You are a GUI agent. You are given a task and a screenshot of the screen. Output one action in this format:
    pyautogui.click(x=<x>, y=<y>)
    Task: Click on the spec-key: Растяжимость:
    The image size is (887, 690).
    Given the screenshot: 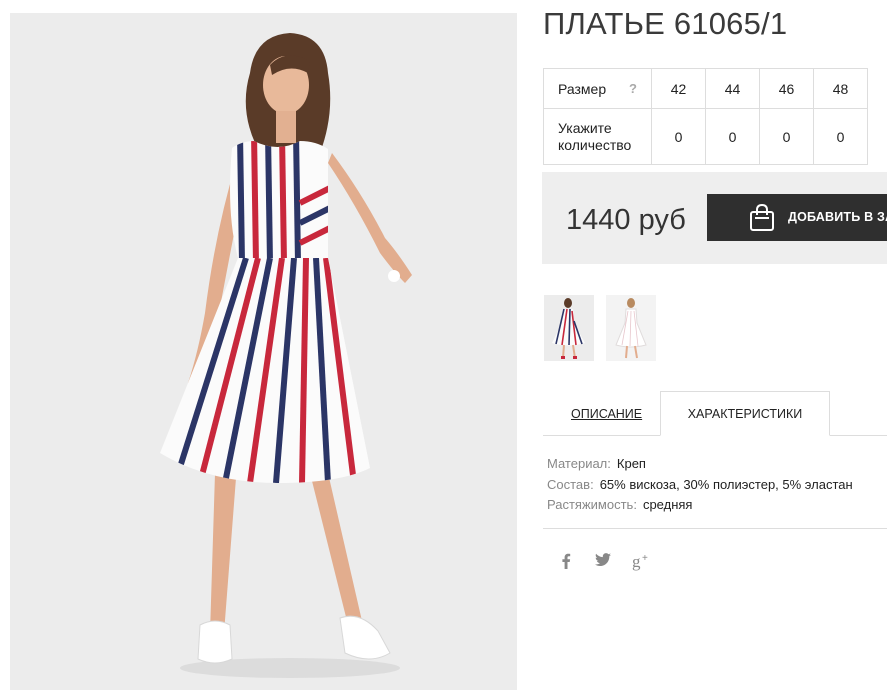 What is the action you would take?
    pyautogui.click(x=592, y=504)
    